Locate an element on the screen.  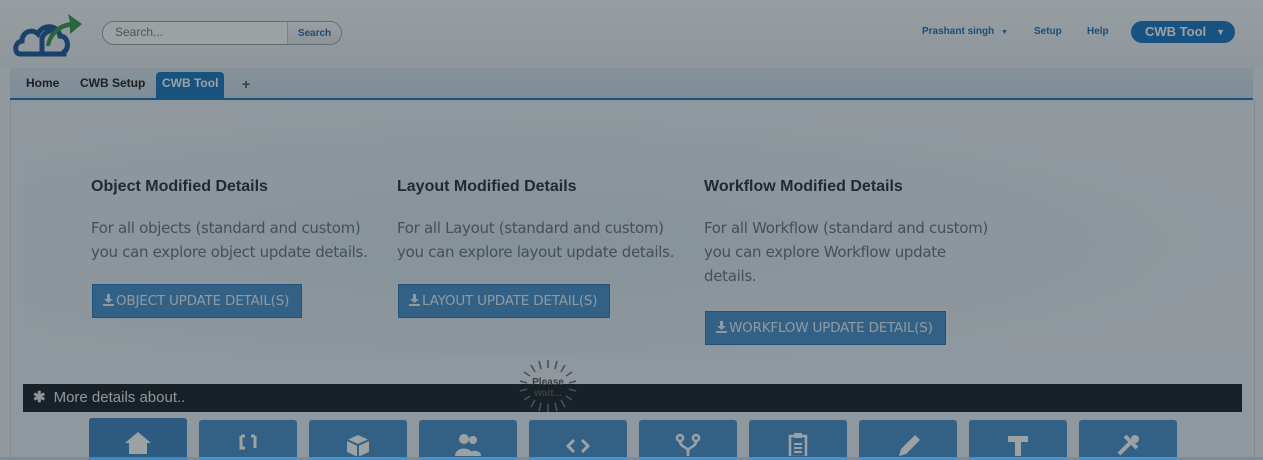
tile-home is located at coordinates (138, 439).